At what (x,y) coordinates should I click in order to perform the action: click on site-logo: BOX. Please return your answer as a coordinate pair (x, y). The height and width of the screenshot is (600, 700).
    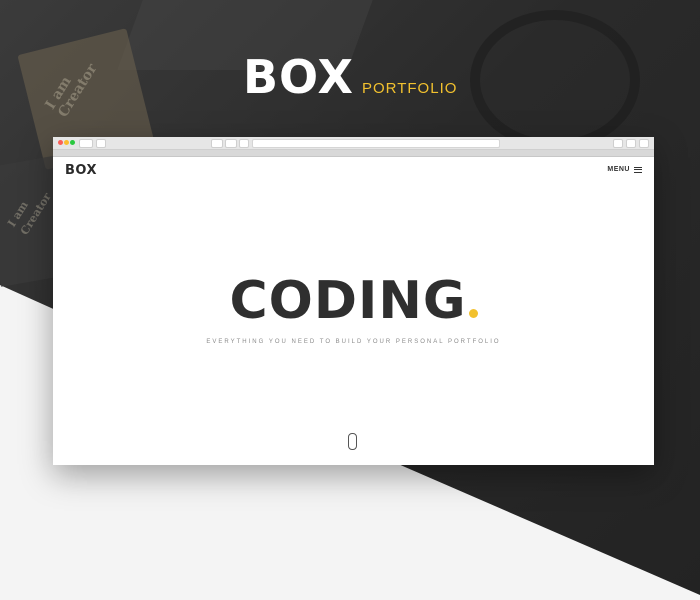
    Looking at the image, I should click on (81, 170).